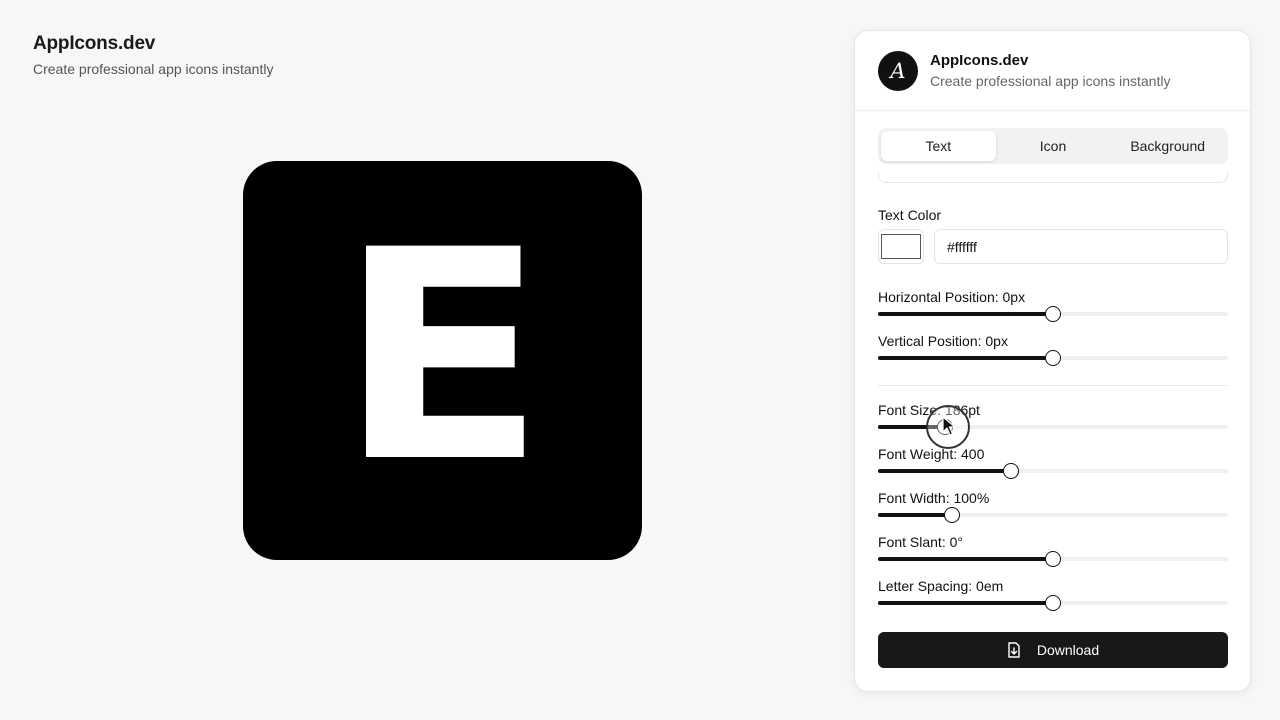 Image resolution: width=1280 pixels, height=720 pixels. What do you see at coordinates (910, 215) in the screenshot?
I see `text-color-label: Text Color` at bounding box center [910, 215].